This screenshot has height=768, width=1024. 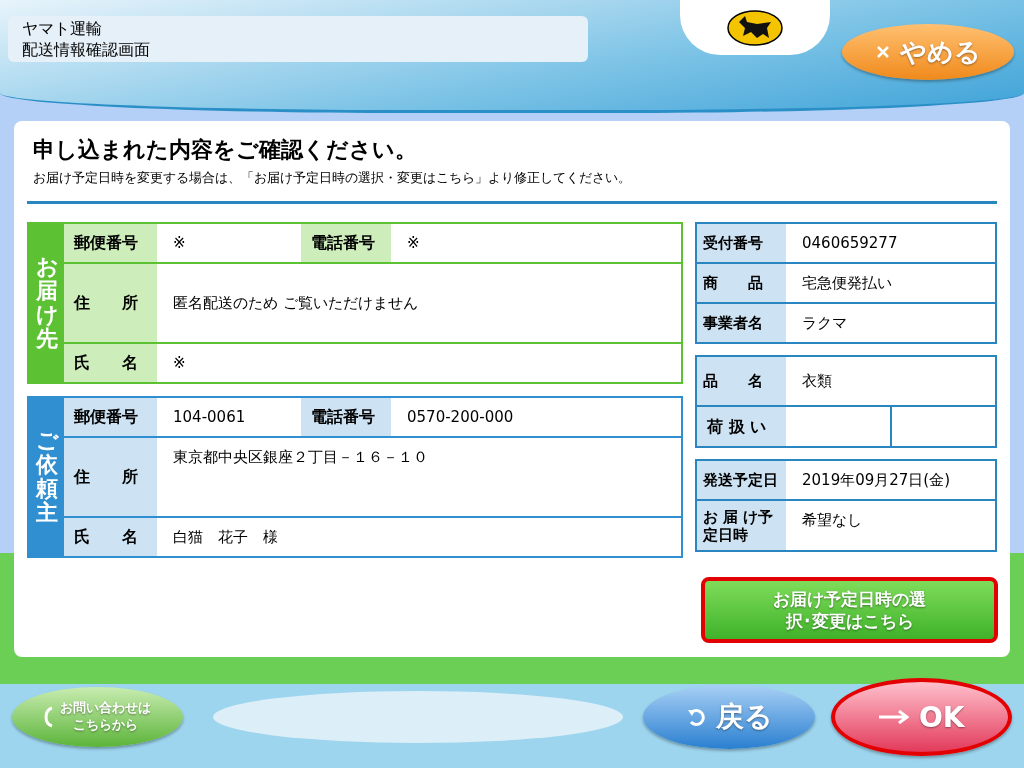 I want to click on field-value: 2019年09月27日(金), so click(x=876, y=480).